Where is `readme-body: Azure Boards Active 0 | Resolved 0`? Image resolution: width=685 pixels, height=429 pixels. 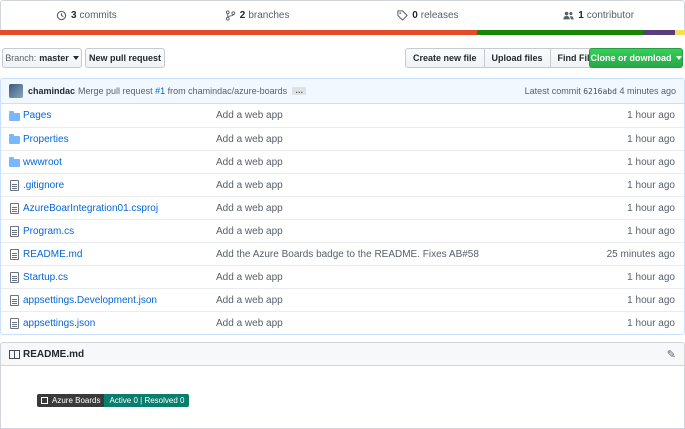 readme-body: Azure Boards Active 0 | Resolved 0 is located at coordinates (342, 397).